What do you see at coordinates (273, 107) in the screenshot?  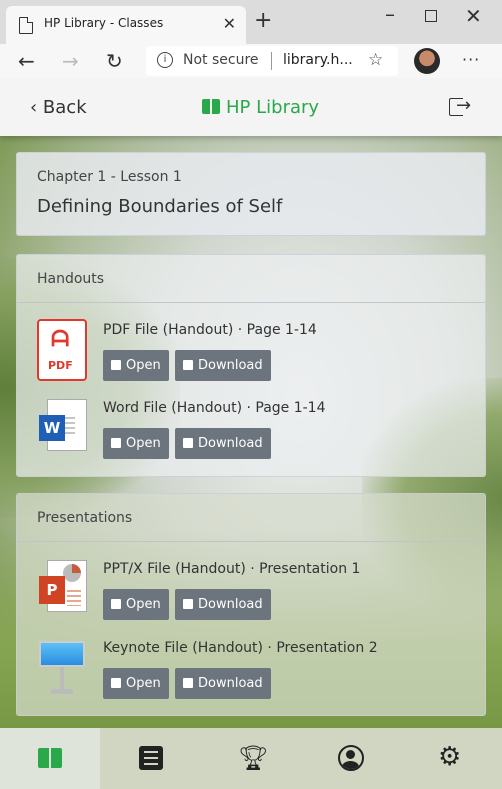 I see `brand-label: HP Library` at bounding box center [273, 107].